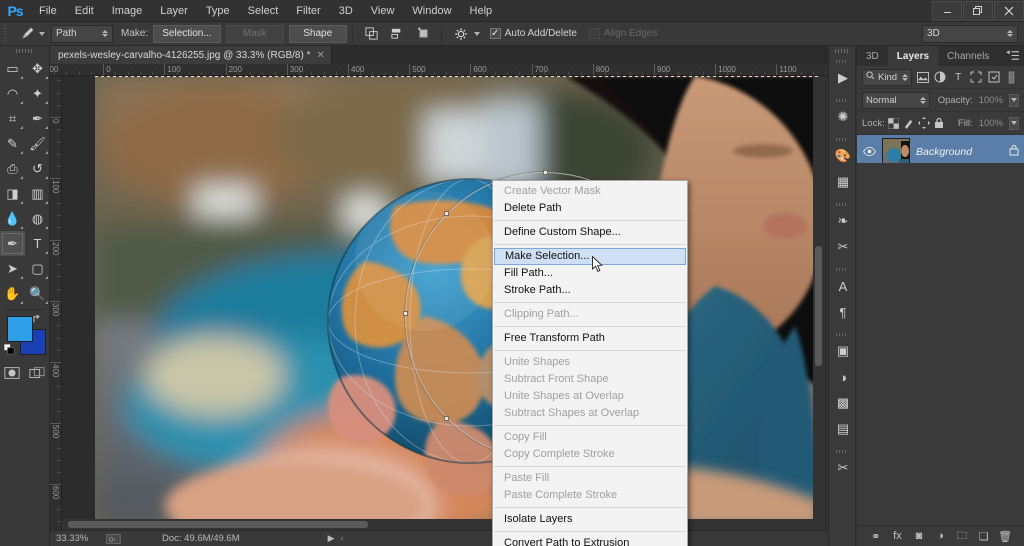  What do you see at coordinates (984, 536) in the screenshot?
I see `new-layer-icon: ❏` at bounding box center [984, 536].